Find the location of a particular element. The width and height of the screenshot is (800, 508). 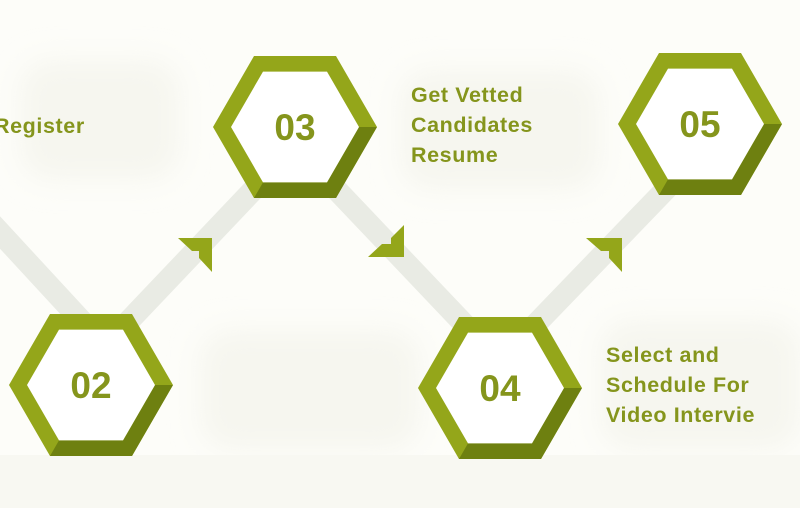

step-03-node: 03 is located at coordinates (295, 127).